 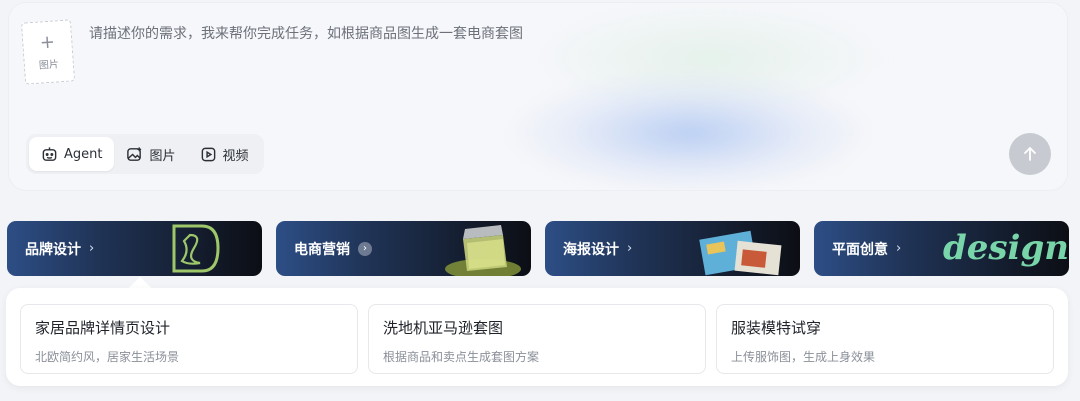 I want to click on category-label-wrap: 电商营销 ›, so click(x=333, y=249).